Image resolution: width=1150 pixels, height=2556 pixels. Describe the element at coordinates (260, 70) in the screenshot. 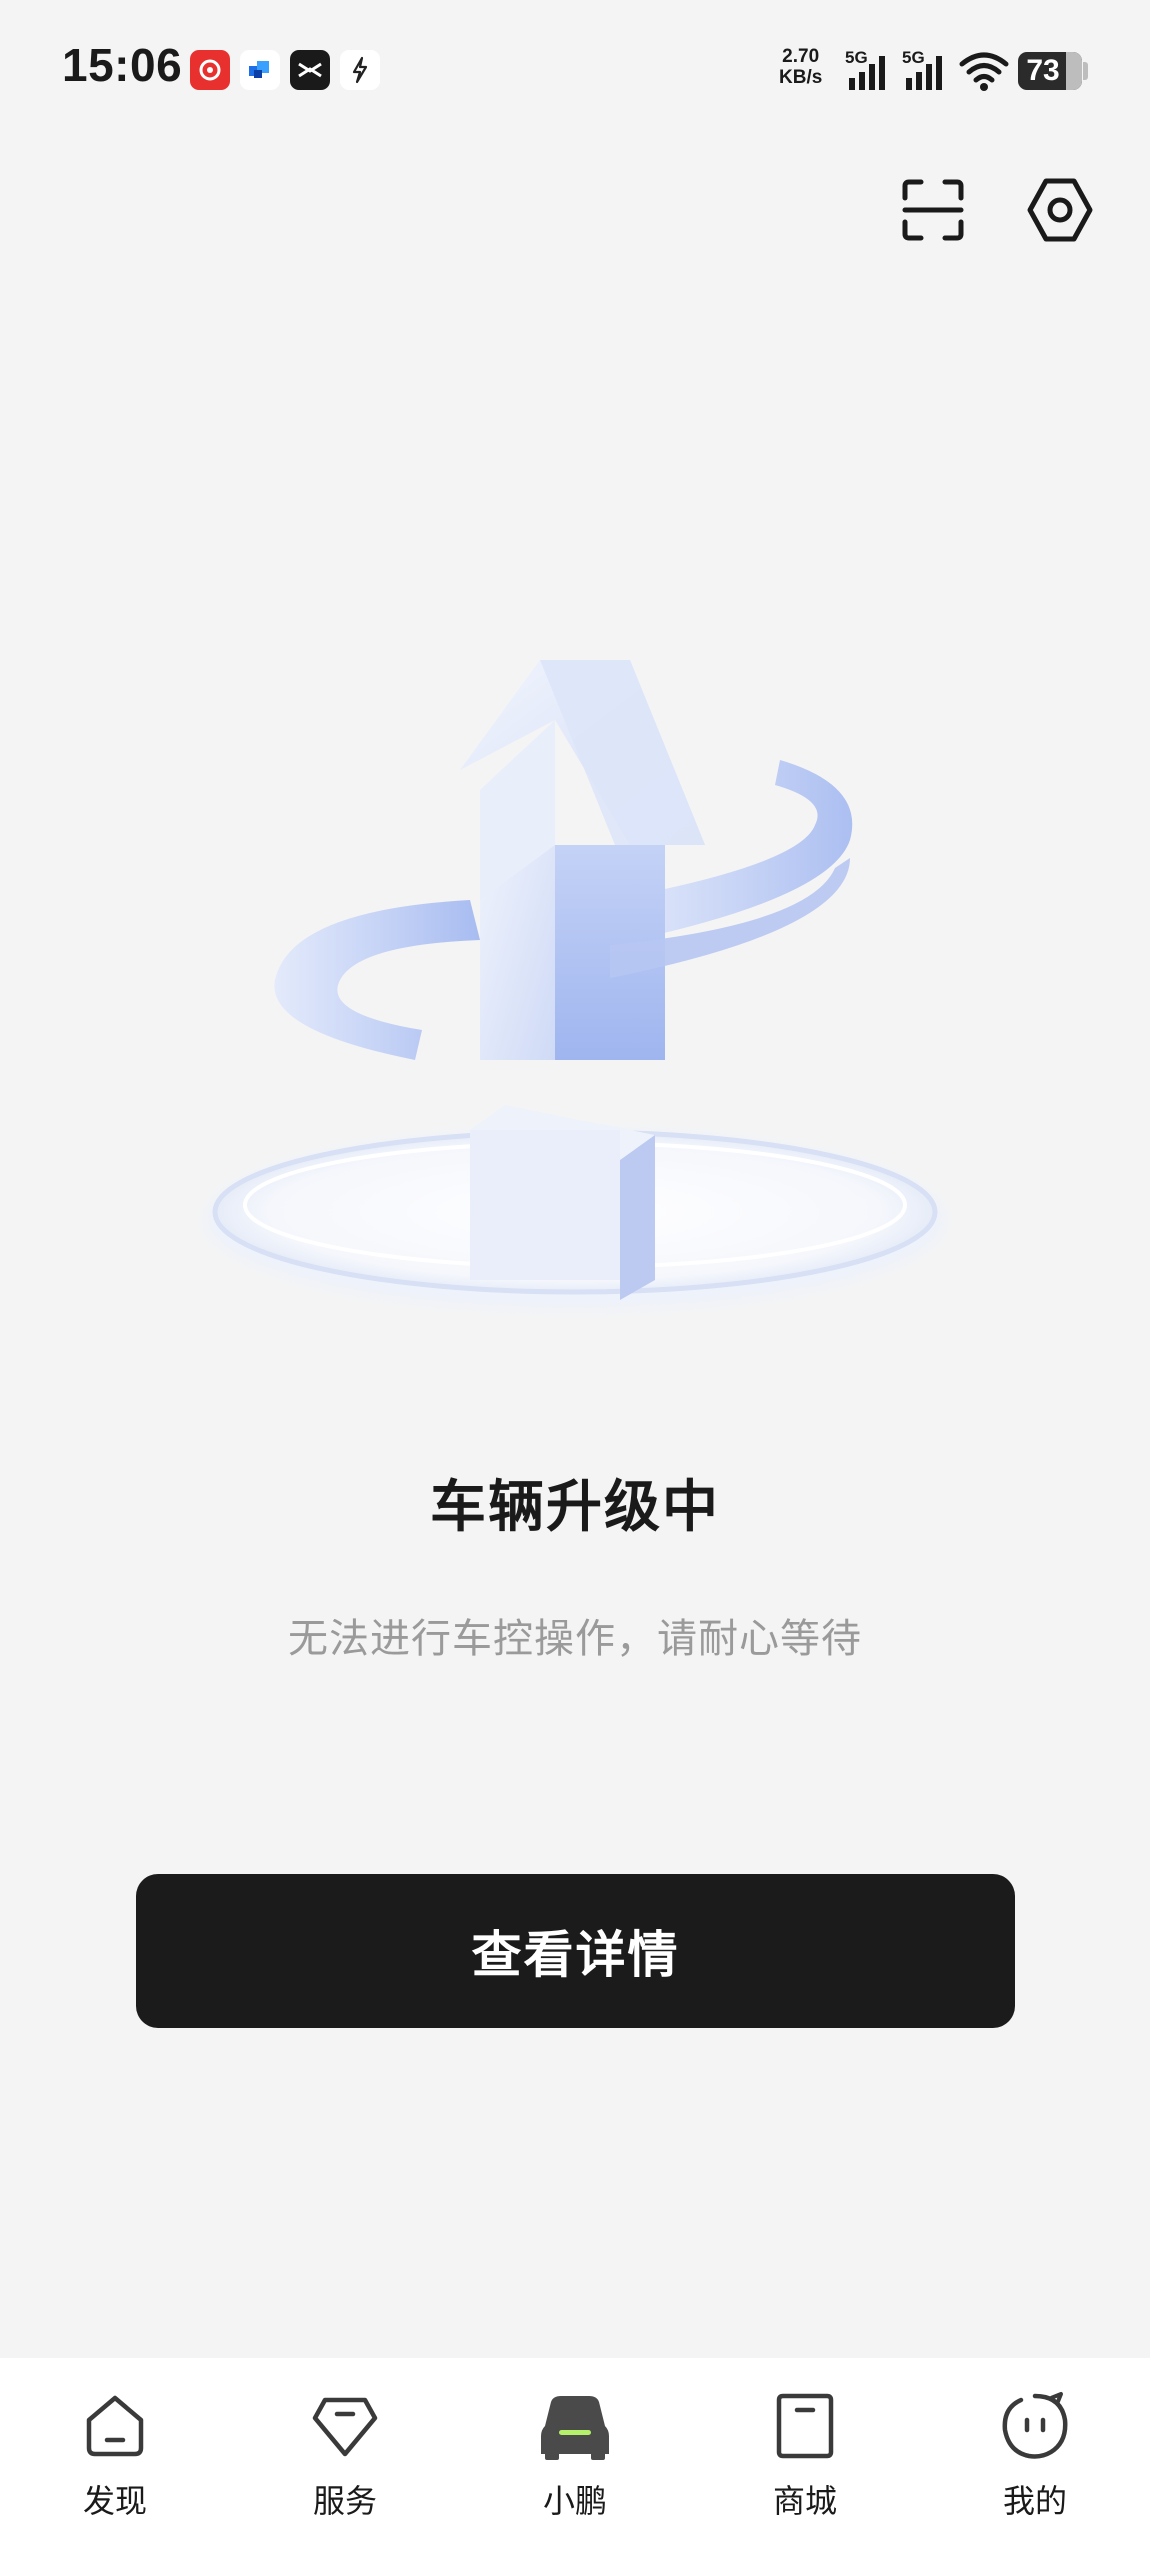

I see `blue-app-icon` at that location.